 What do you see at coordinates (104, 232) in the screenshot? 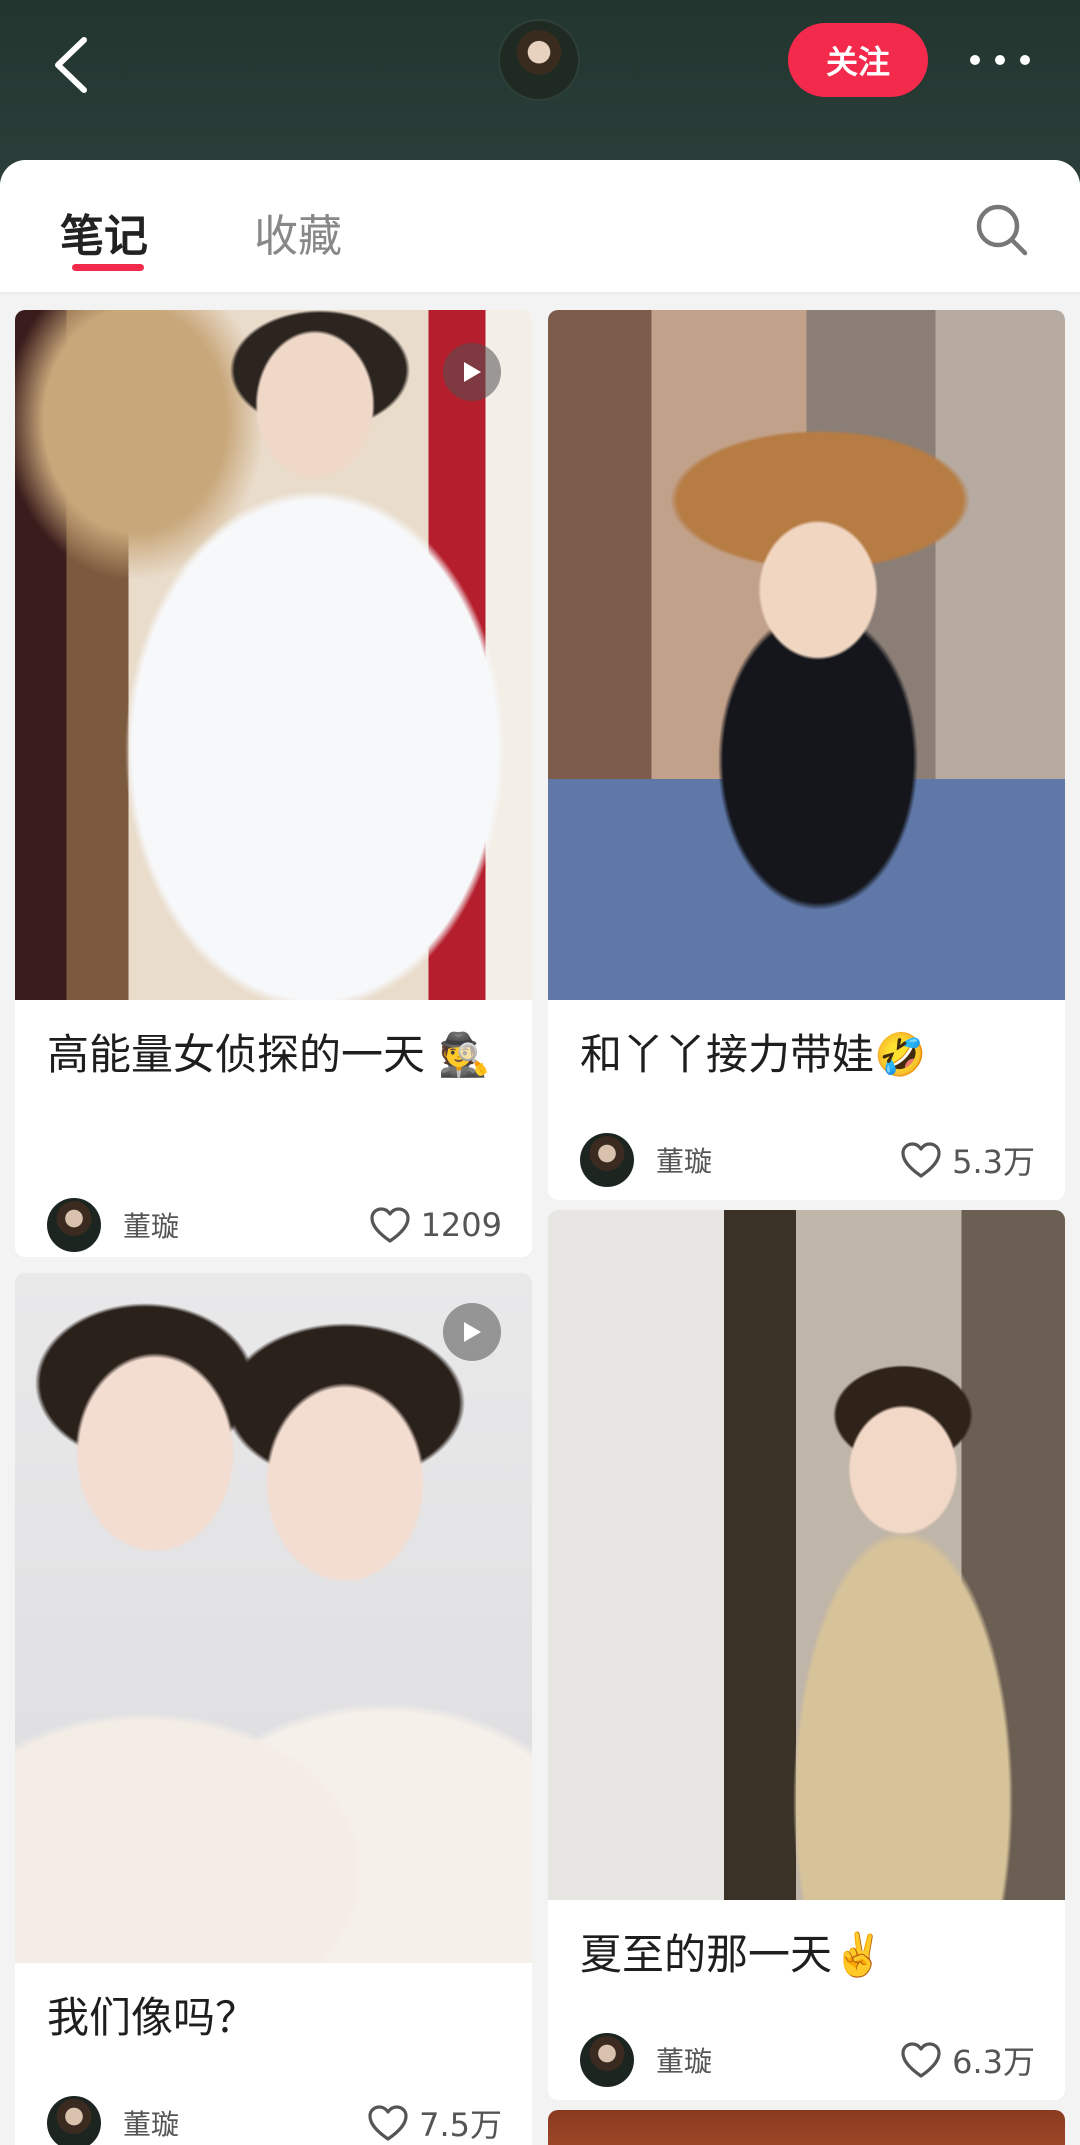
I see `tab-notes: 笔记` at bounding box center [104, 232].